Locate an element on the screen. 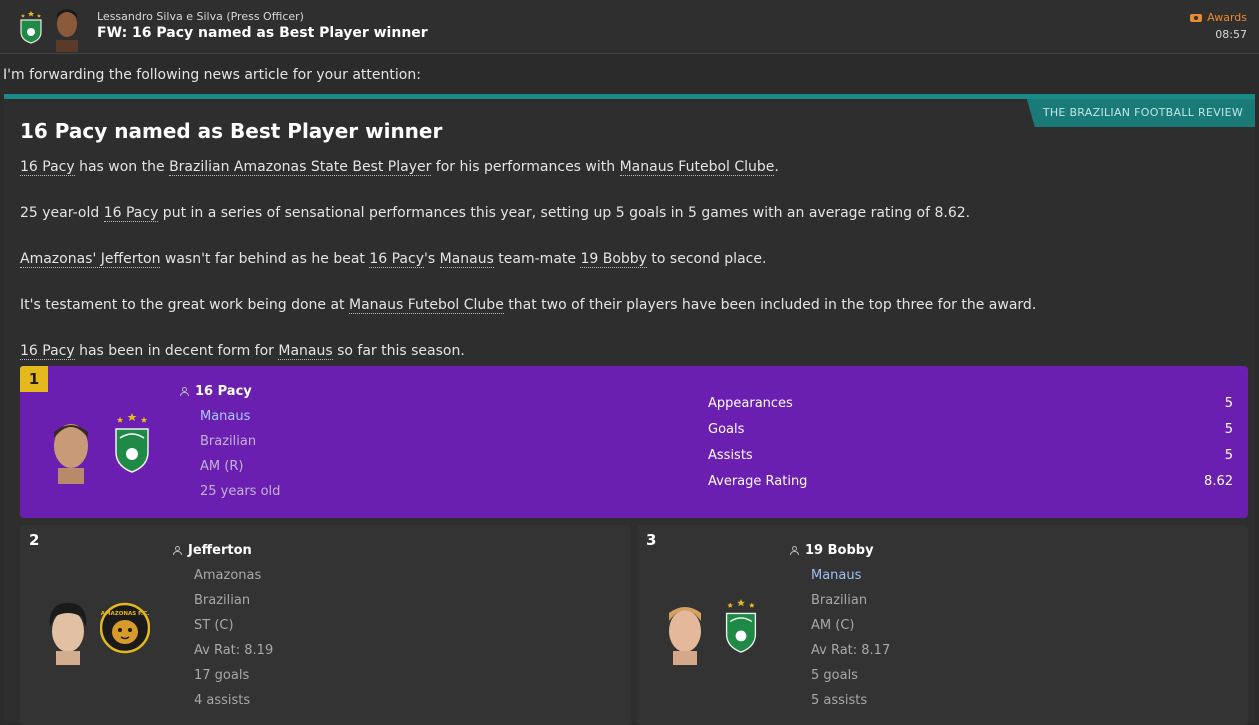  rank-number: 2 is located at coordinates (34, 540).